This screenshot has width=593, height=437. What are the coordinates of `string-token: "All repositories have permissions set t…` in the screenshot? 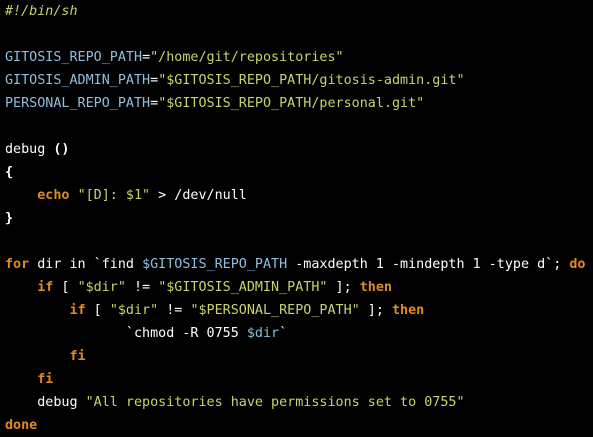 It's located at (275, 402).